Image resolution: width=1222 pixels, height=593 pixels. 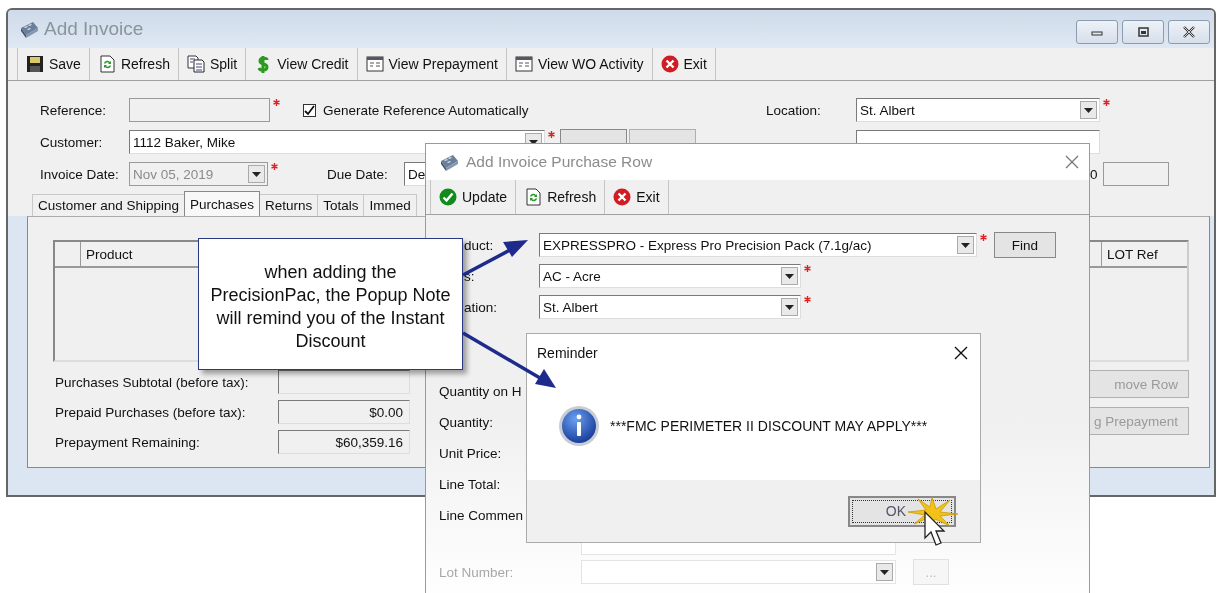 I want to click on callout-note: when adding the PrecisionPac, the Popup Note will remind you of the Instant Discount, so click(x=330, y=304).